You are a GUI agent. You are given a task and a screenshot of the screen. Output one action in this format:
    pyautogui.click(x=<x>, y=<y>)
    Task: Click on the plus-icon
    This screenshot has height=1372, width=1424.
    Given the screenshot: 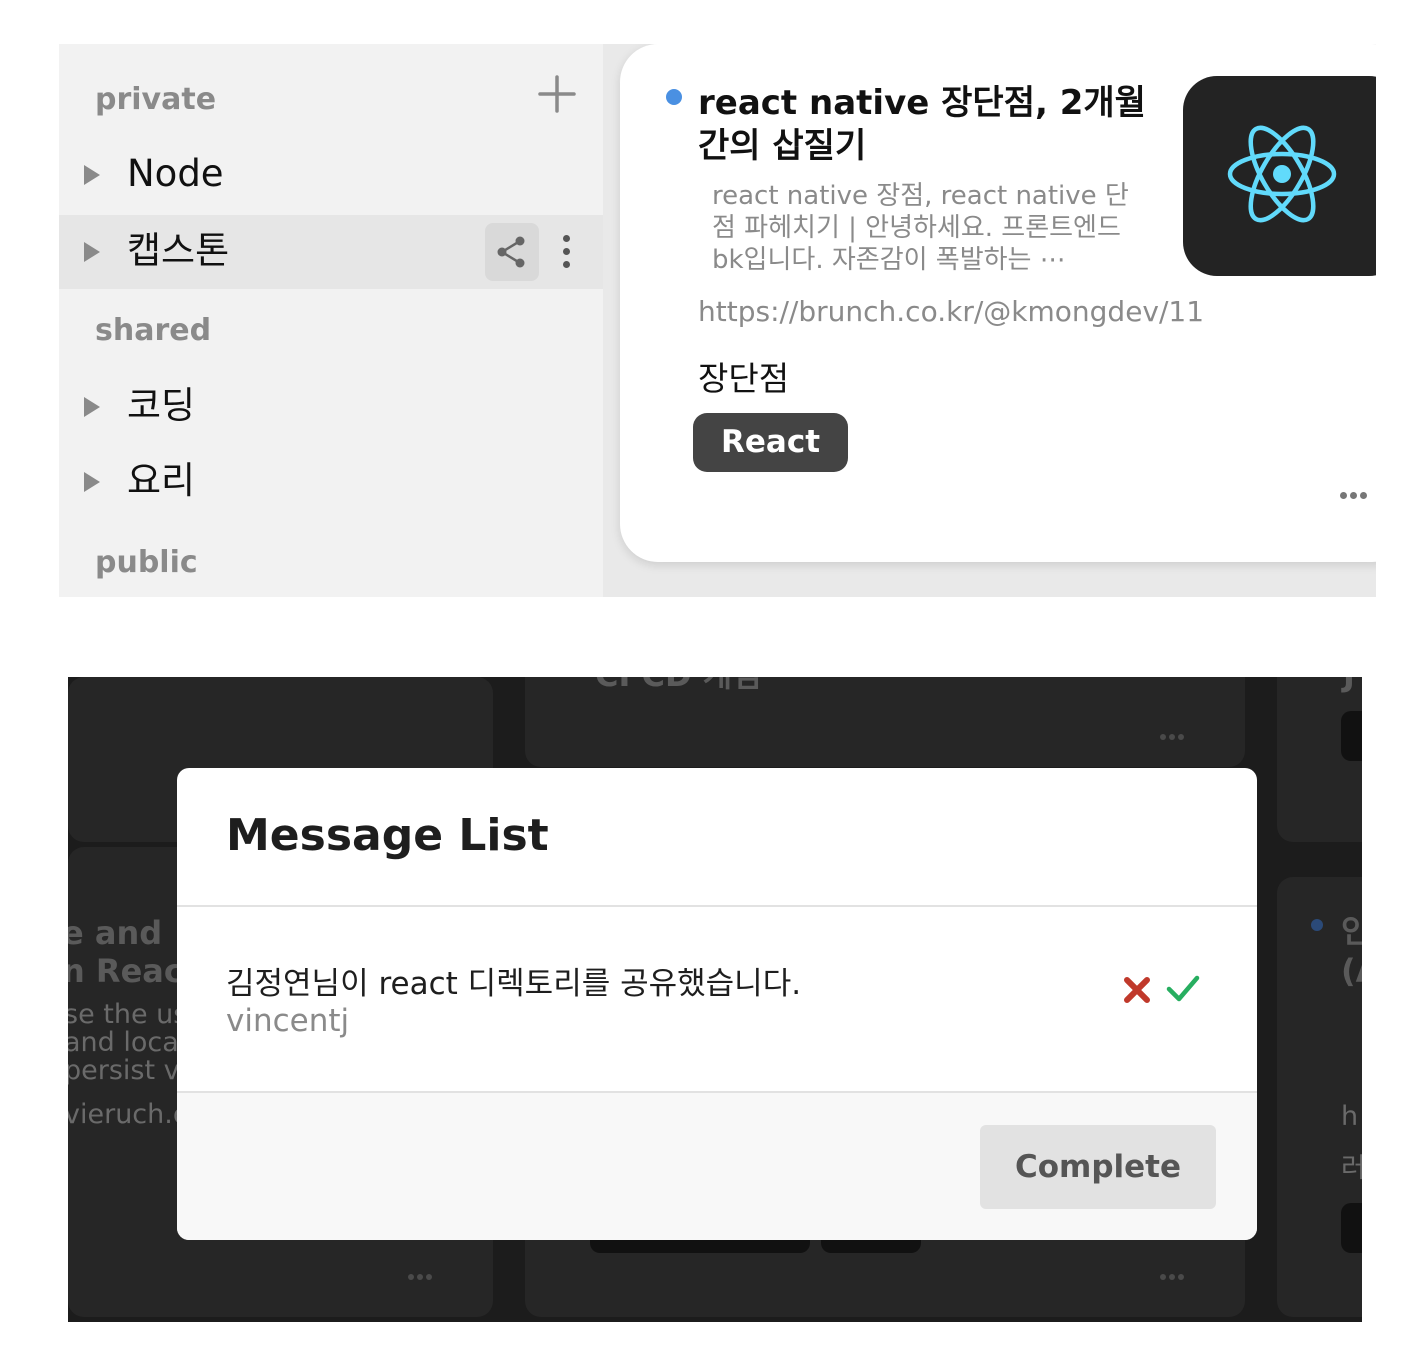 What is the action you would take?
    pyautogui.click(x=557, y=94)
    